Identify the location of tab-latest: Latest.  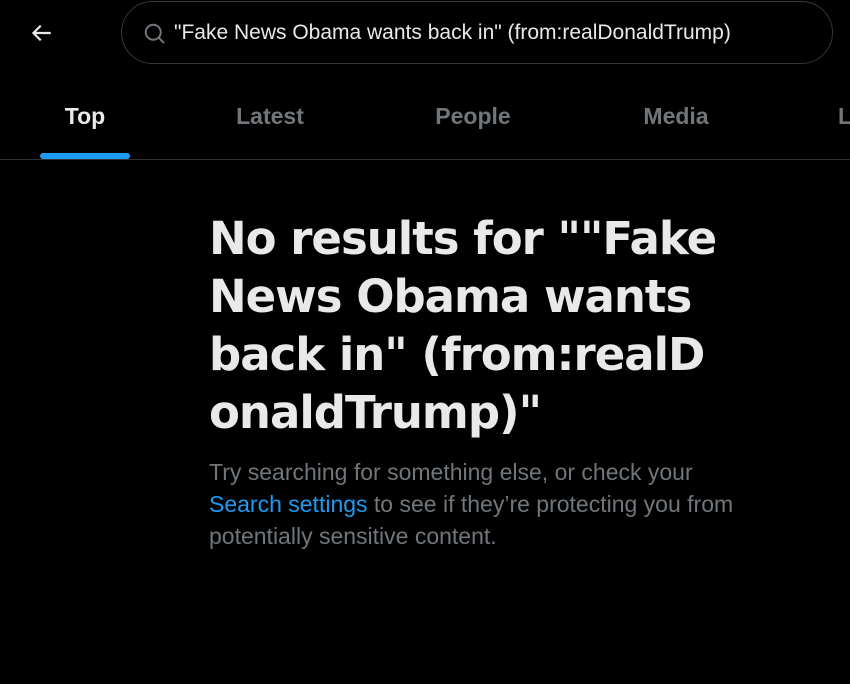
(270, 116).